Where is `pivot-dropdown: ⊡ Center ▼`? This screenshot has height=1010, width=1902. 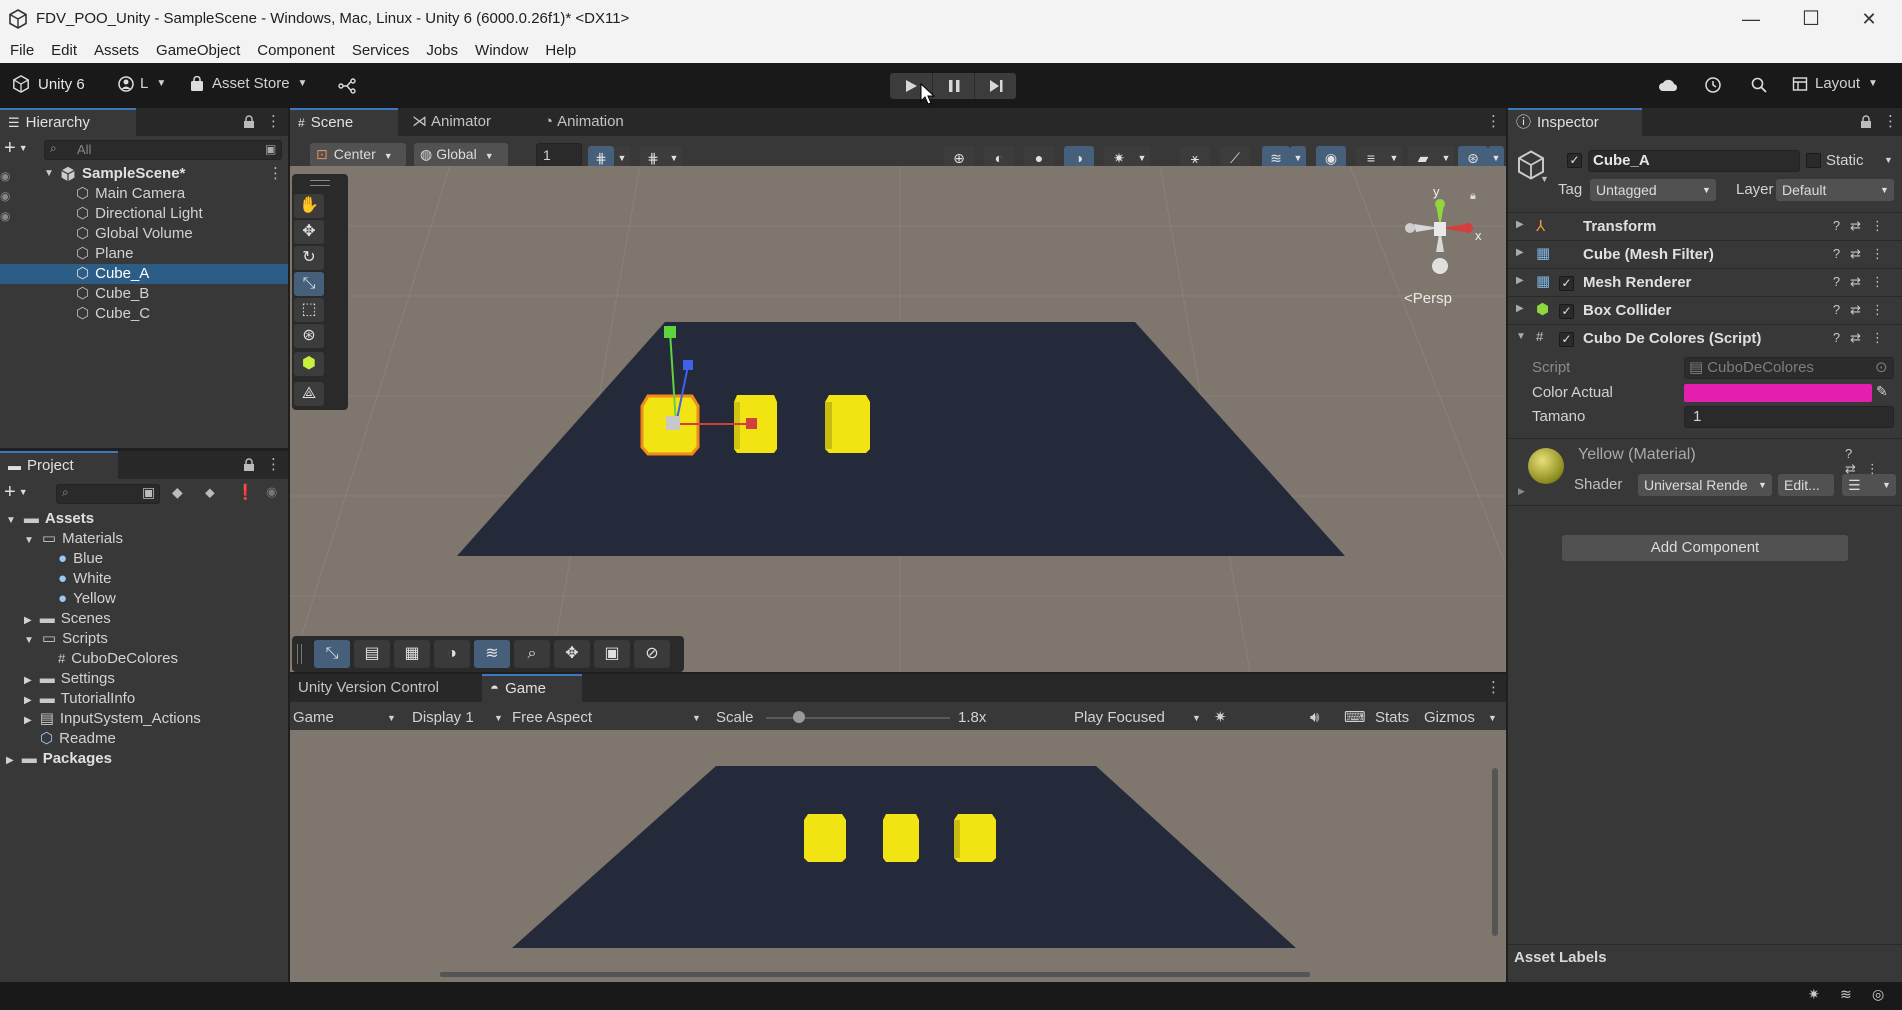
pivot-dropdown: ⊡ Center ▼ is located at coordinates (358, 155).